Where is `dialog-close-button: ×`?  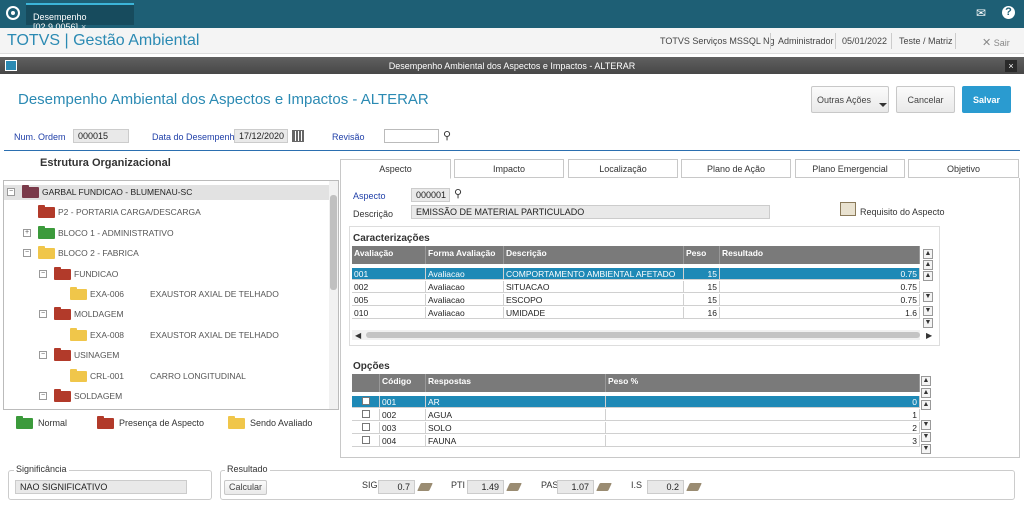
dialog-close-button: × is located at coordinates (1011, 66).